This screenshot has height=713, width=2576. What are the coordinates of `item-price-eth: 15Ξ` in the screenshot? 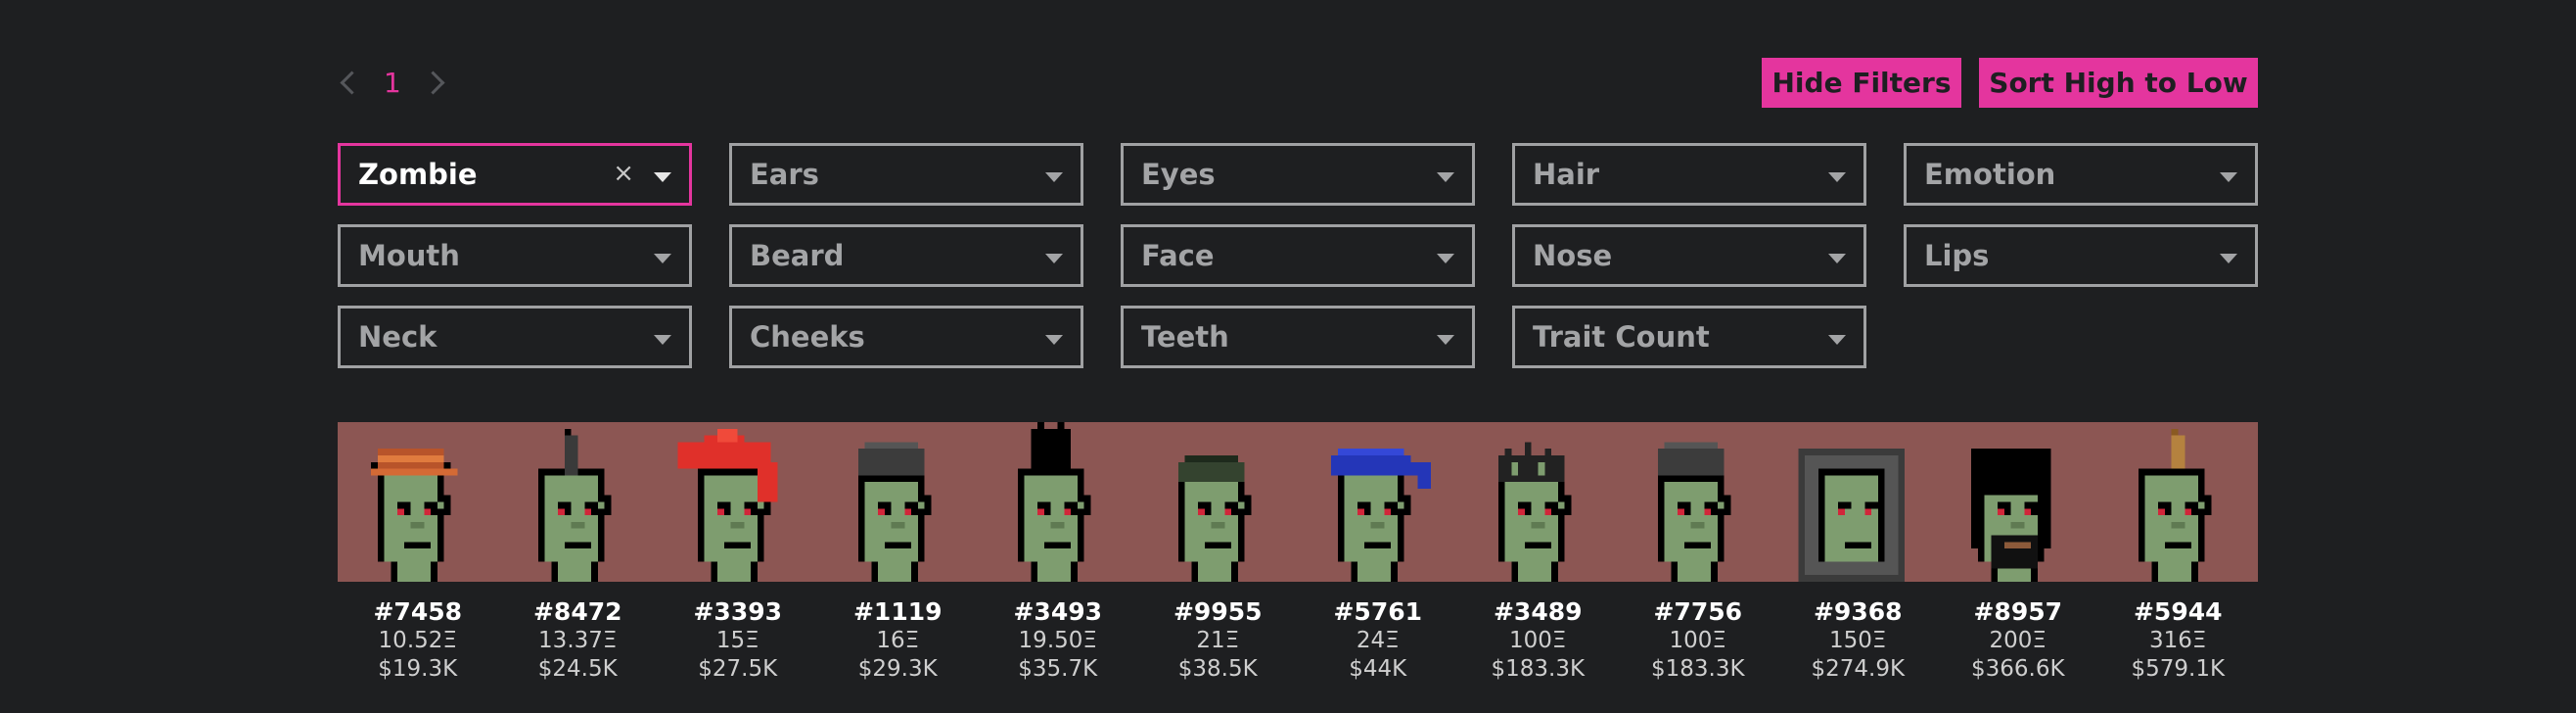 It's located at (737, 640).